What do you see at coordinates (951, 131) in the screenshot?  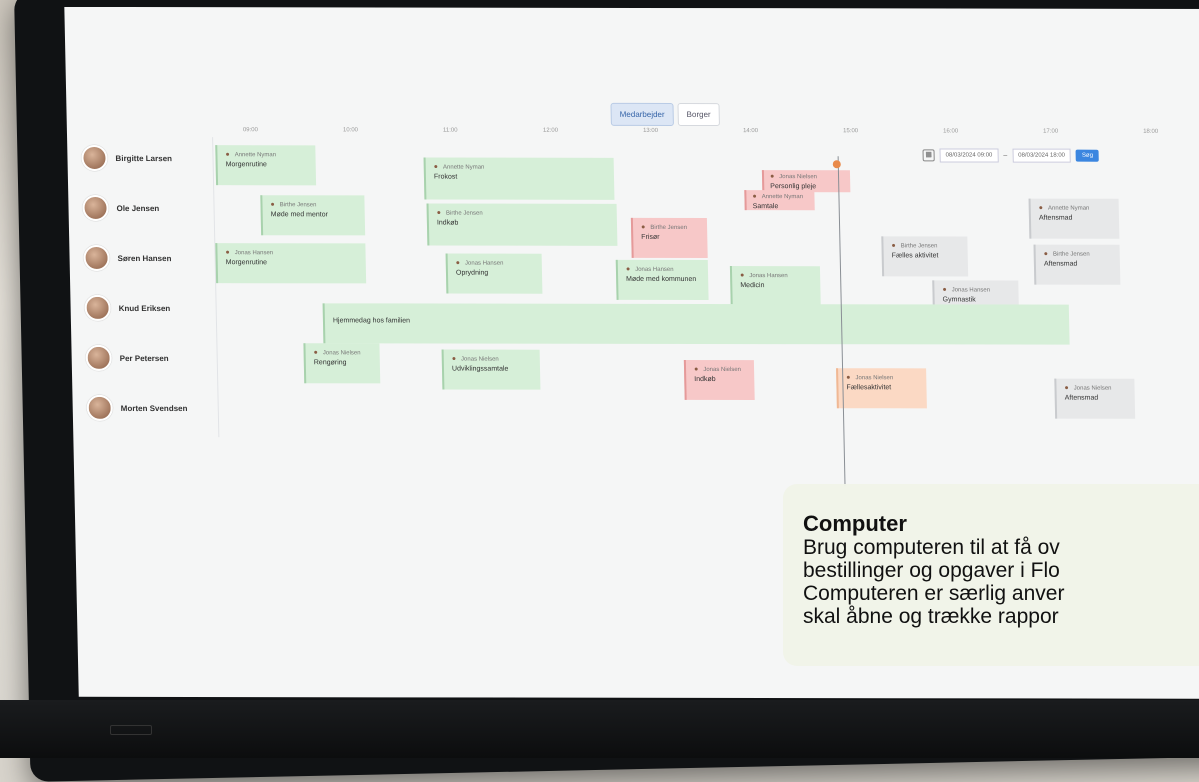 I see `time-tick: 16:00` at bounding box center [951, 131].